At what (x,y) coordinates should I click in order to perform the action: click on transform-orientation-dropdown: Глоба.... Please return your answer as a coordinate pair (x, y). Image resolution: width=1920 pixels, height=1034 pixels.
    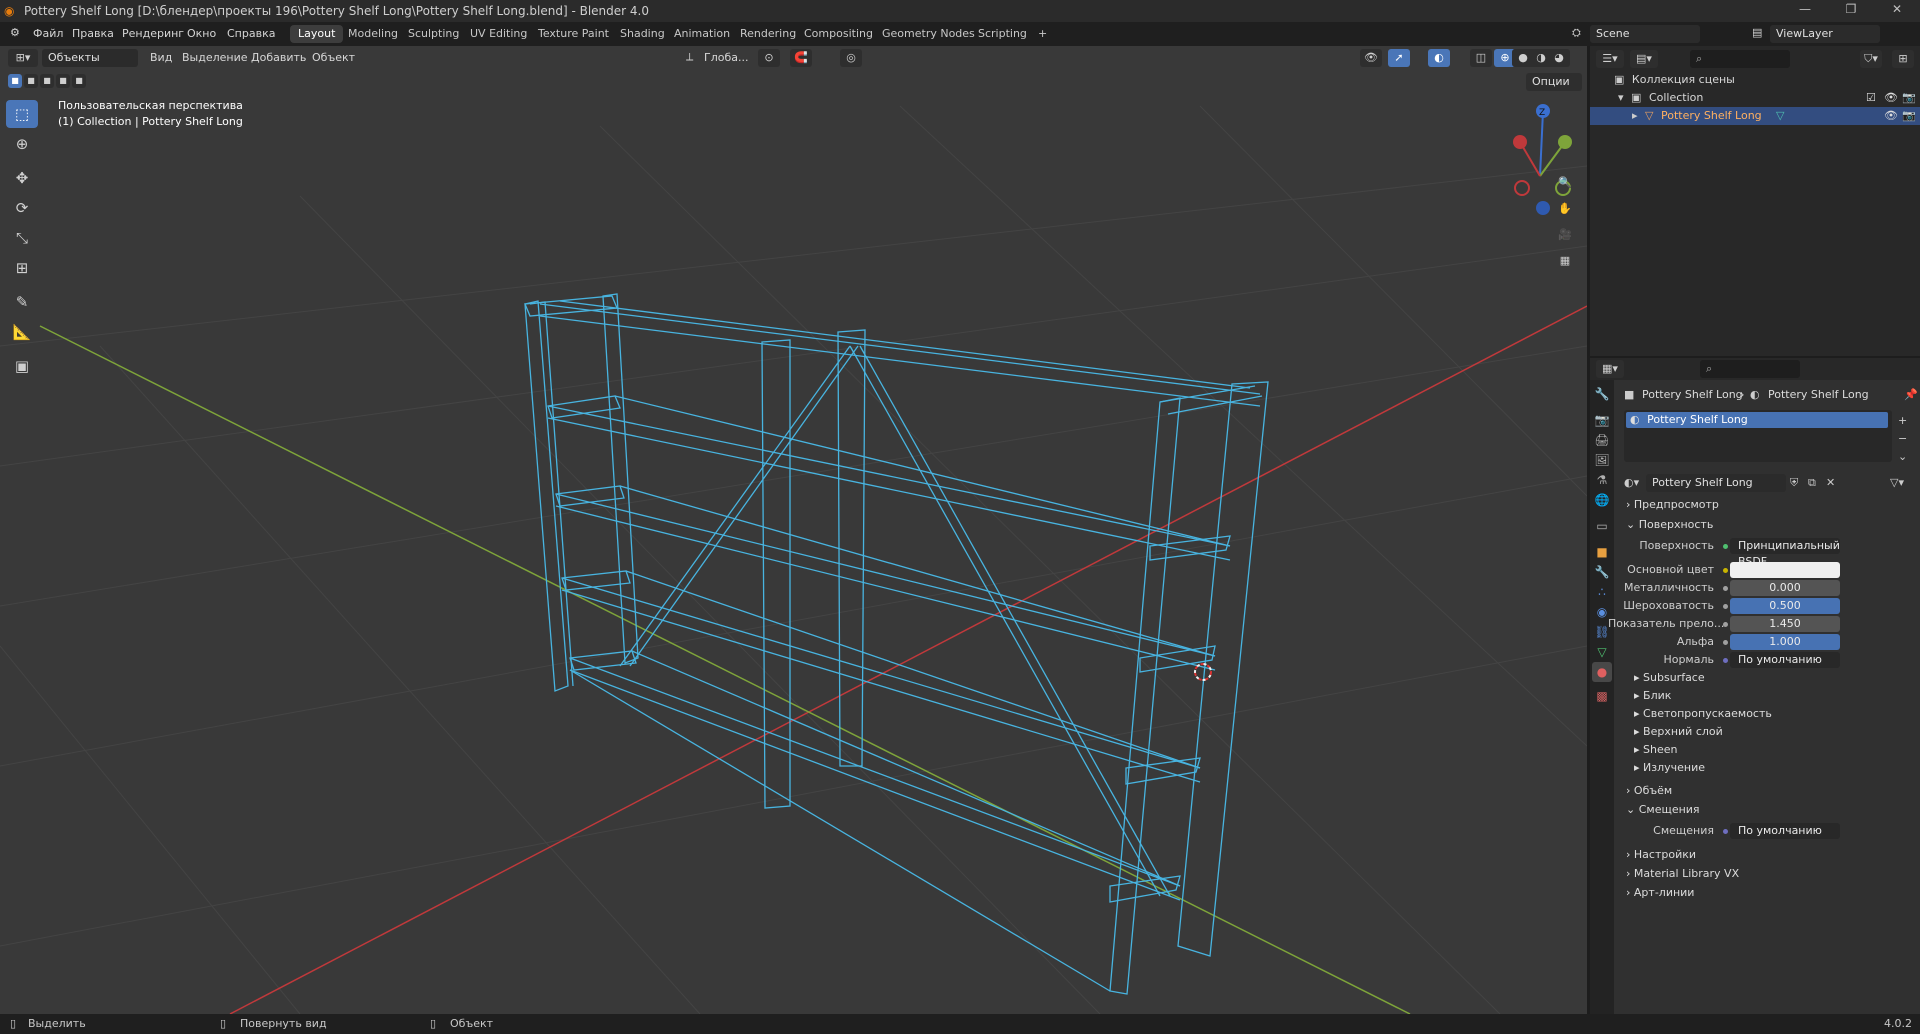
    Looking at the image, I should click on (726, 57).